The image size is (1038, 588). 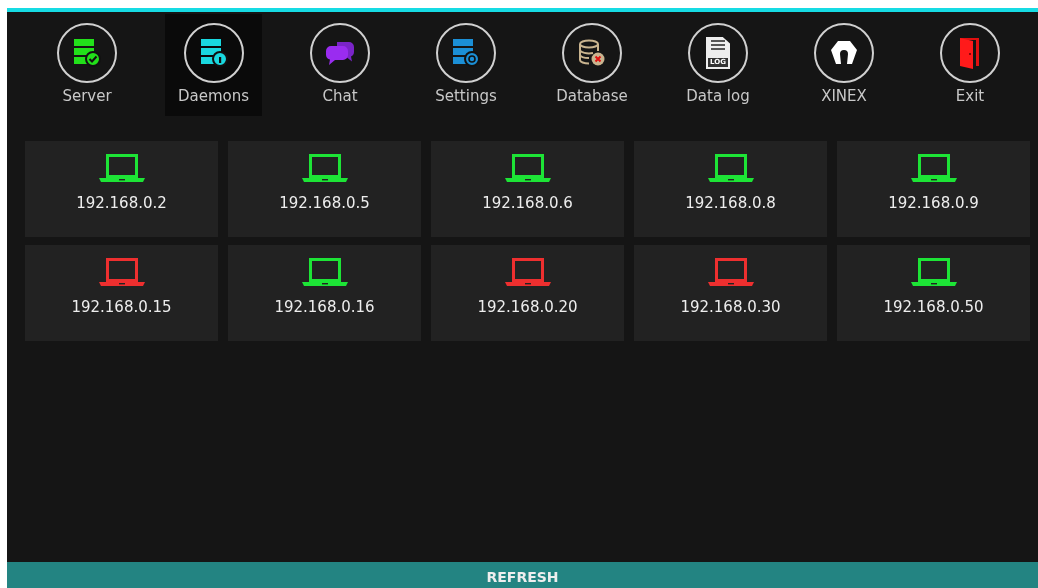 What do you see at coordinates (592, 53) in the screenshot?
I see `database-error-icon` at bounding box center [592, 53].